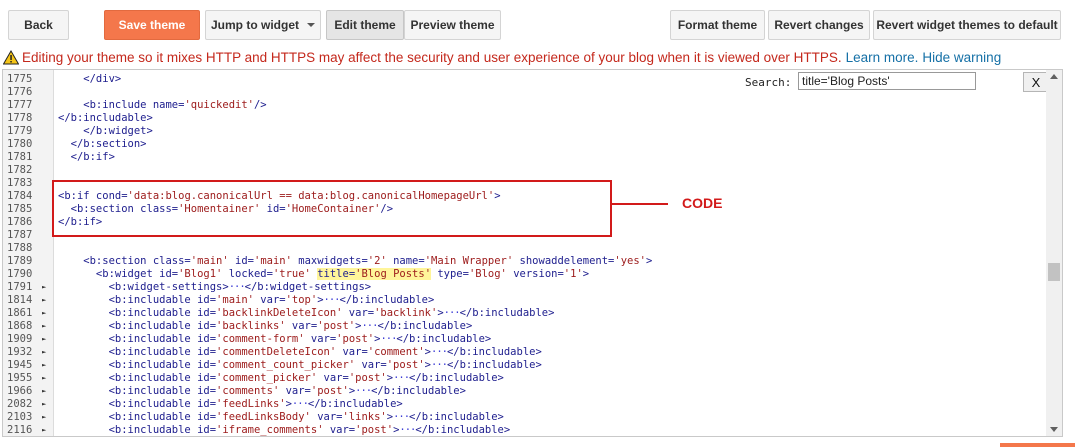 This screenshot has height=447, width=1075. I want to click on corner-strip, so click(1037, 445).